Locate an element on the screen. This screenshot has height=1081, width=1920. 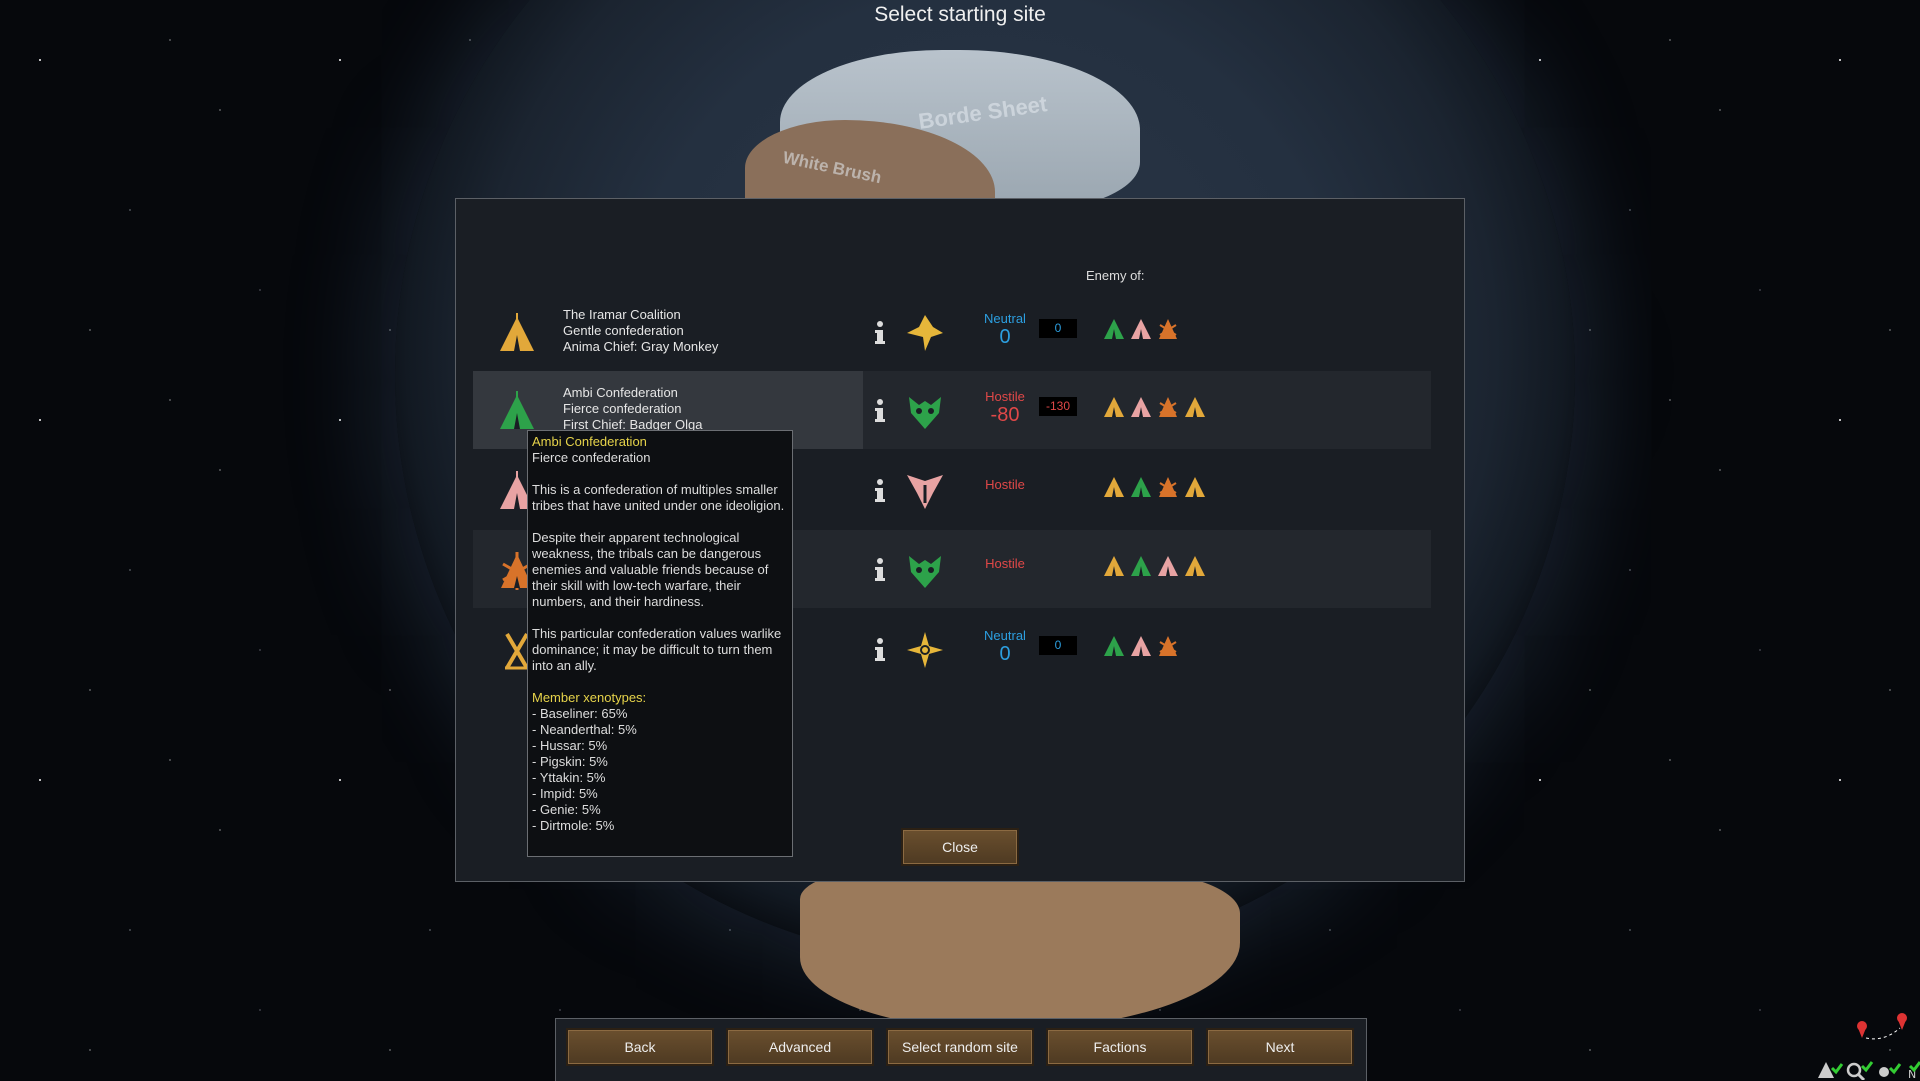
next-button: Next is located at coordinates (1280, 1047).